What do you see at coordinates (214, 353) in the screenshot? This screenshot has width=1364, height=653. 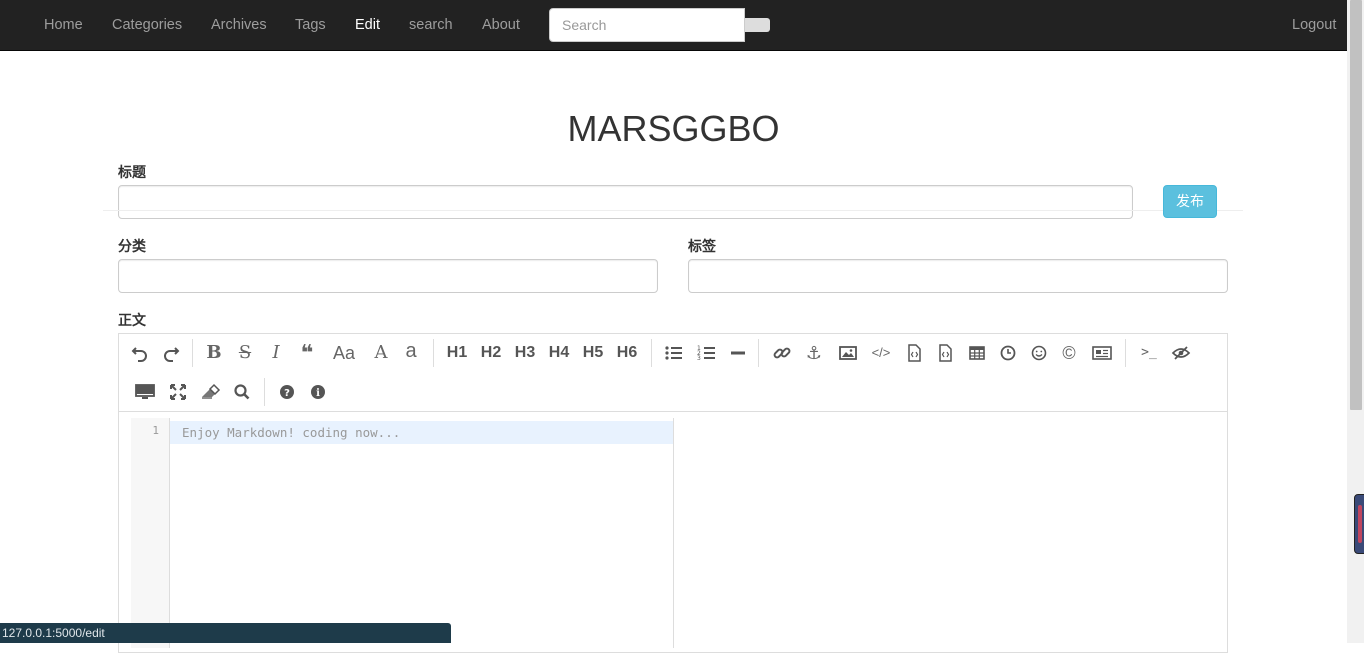 I see `bold-icon: B` at bounding box center [214, 353].